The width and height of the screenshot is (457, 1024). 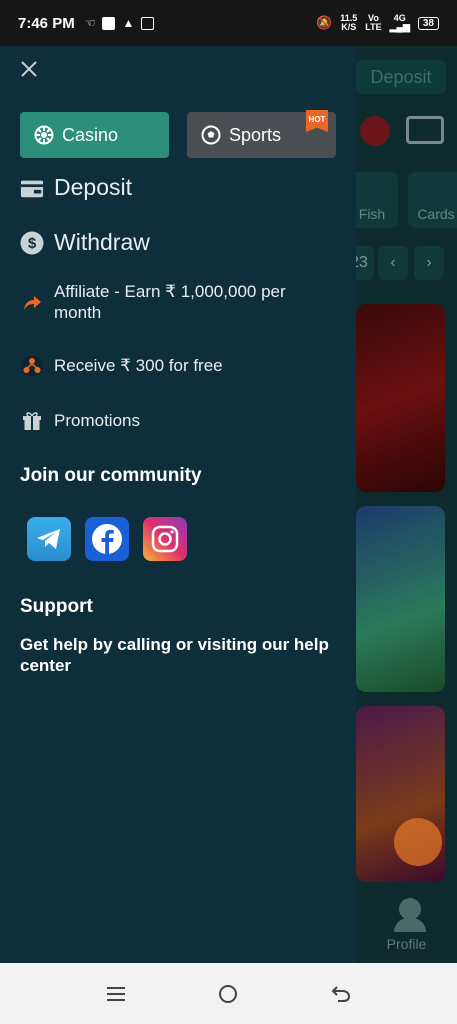 I want to click on network-speed: 11.5 K/S, so click(x=349, y=22).